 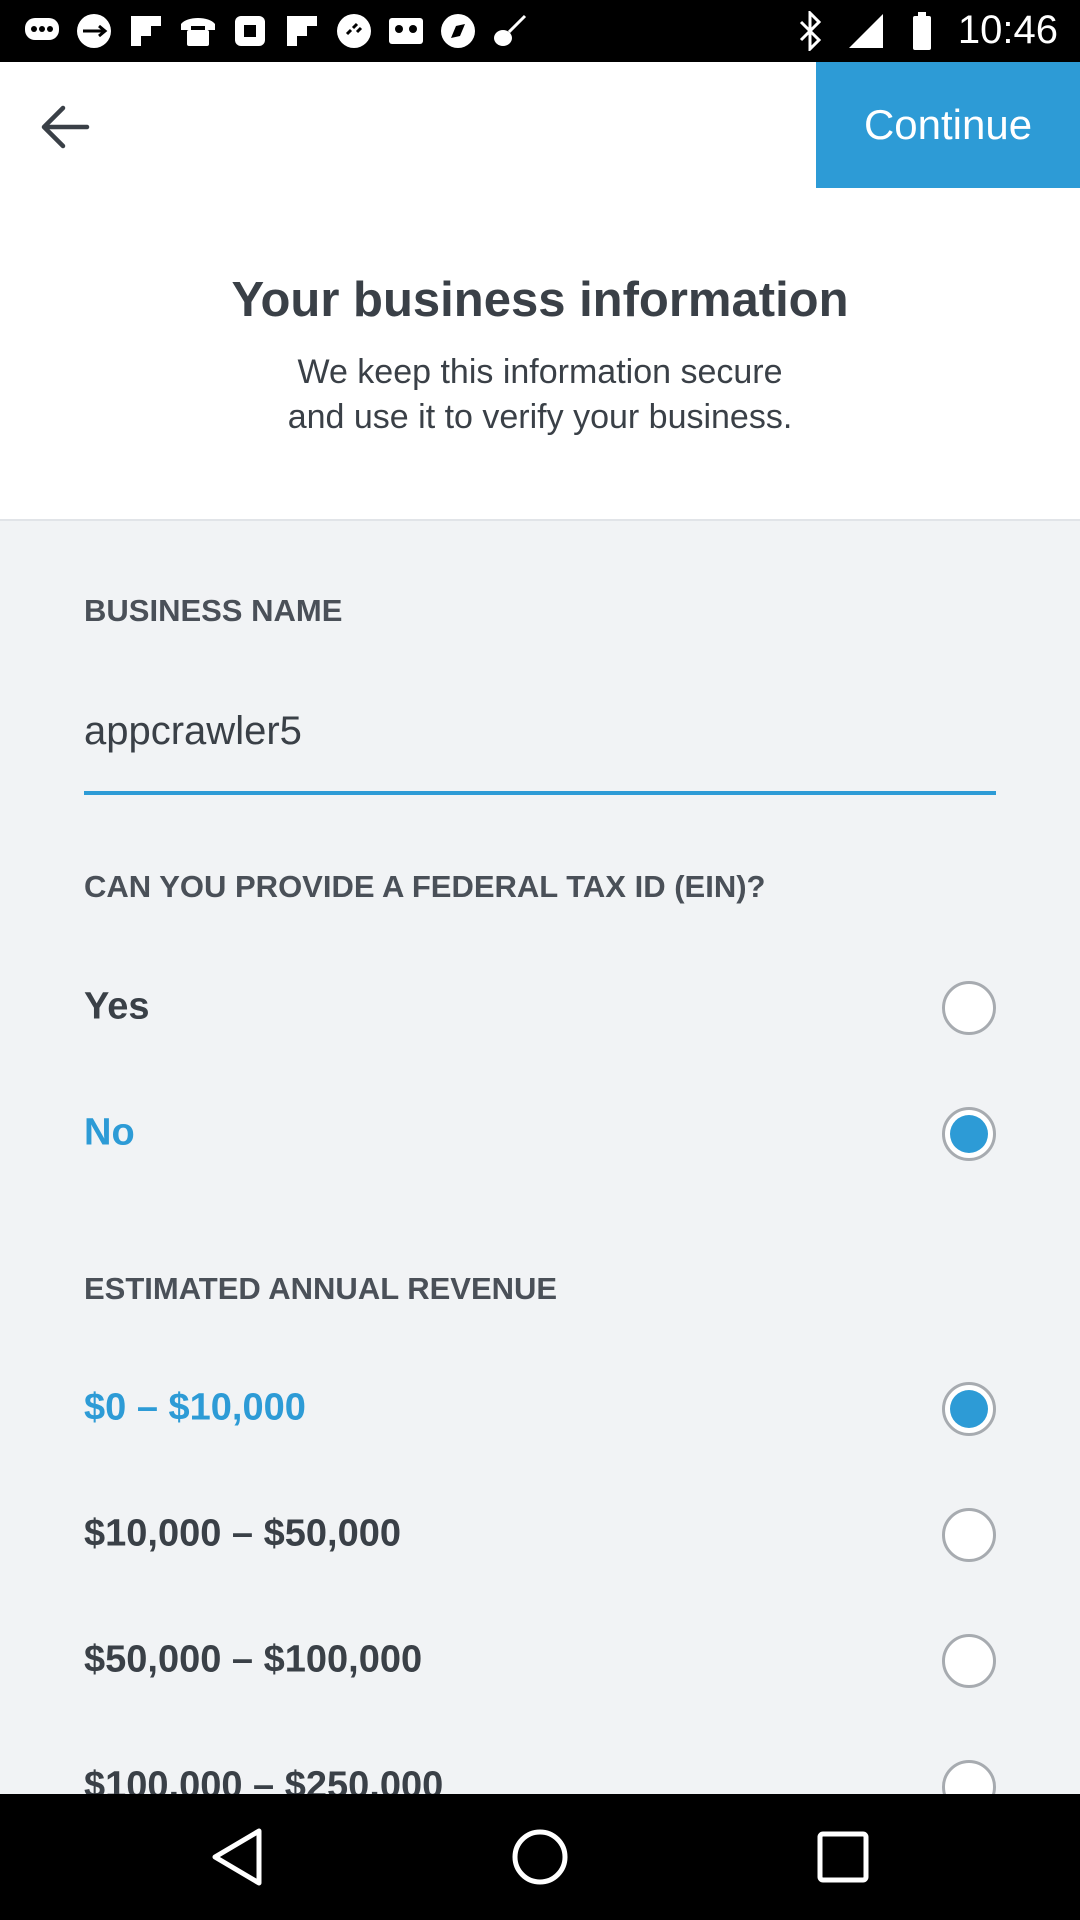 I want to click on clock: 10:46, so click(x=1007, y=30).